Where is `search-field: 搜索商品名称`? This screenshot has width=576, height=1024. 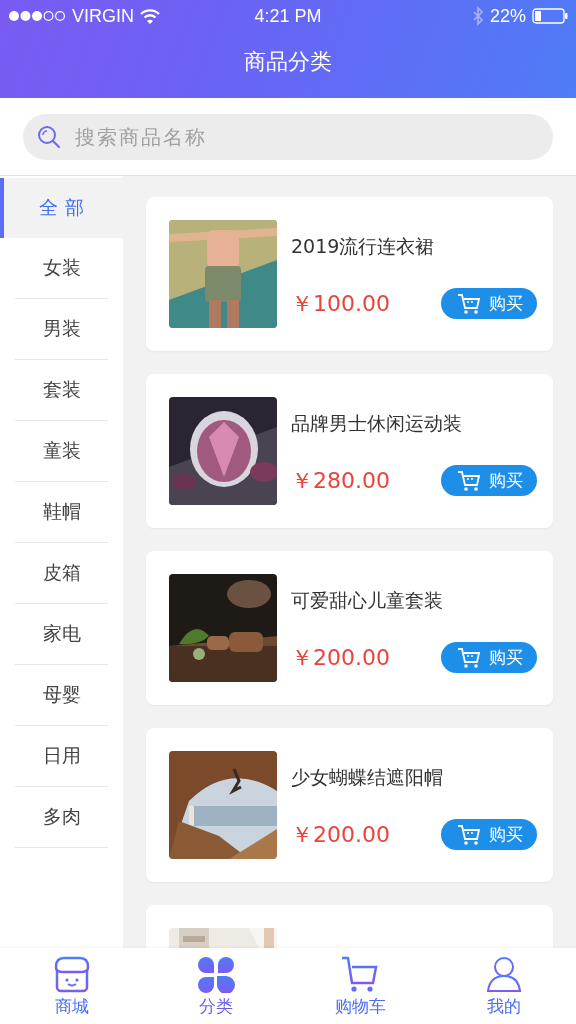
search-field: 搜索商品名称 is located at coordinates (288, 136).